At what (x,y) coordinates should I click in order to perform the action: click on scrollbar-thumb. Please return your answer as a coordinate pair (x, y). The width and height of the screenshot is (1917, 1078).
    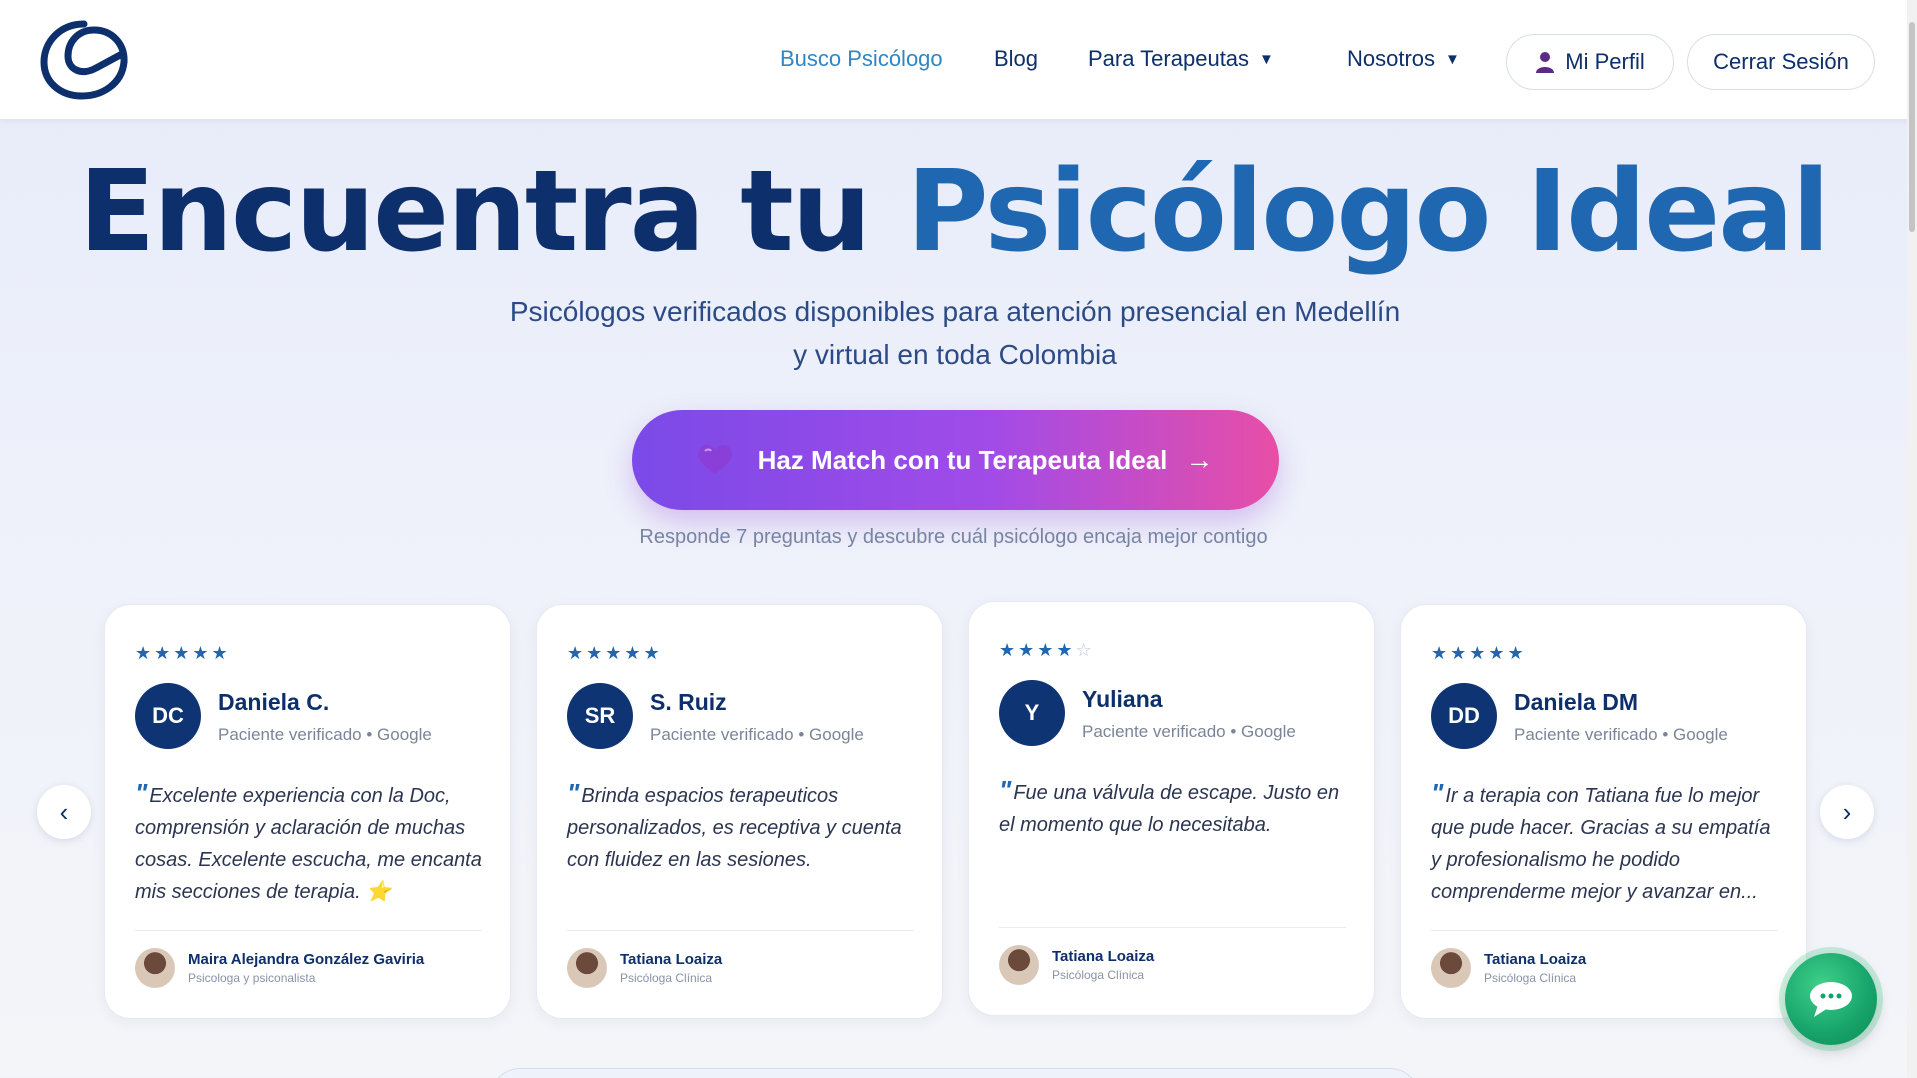
    Looking at the image, I should click on (1912, 127).